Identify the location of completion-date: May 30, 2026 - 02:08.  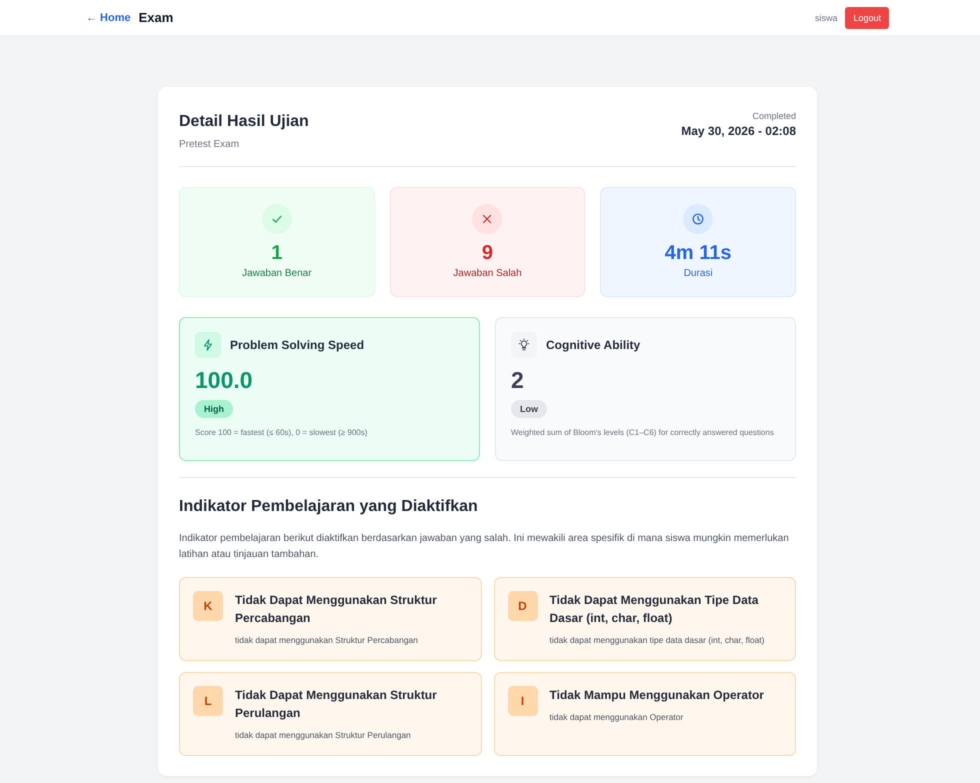
(738, 131).